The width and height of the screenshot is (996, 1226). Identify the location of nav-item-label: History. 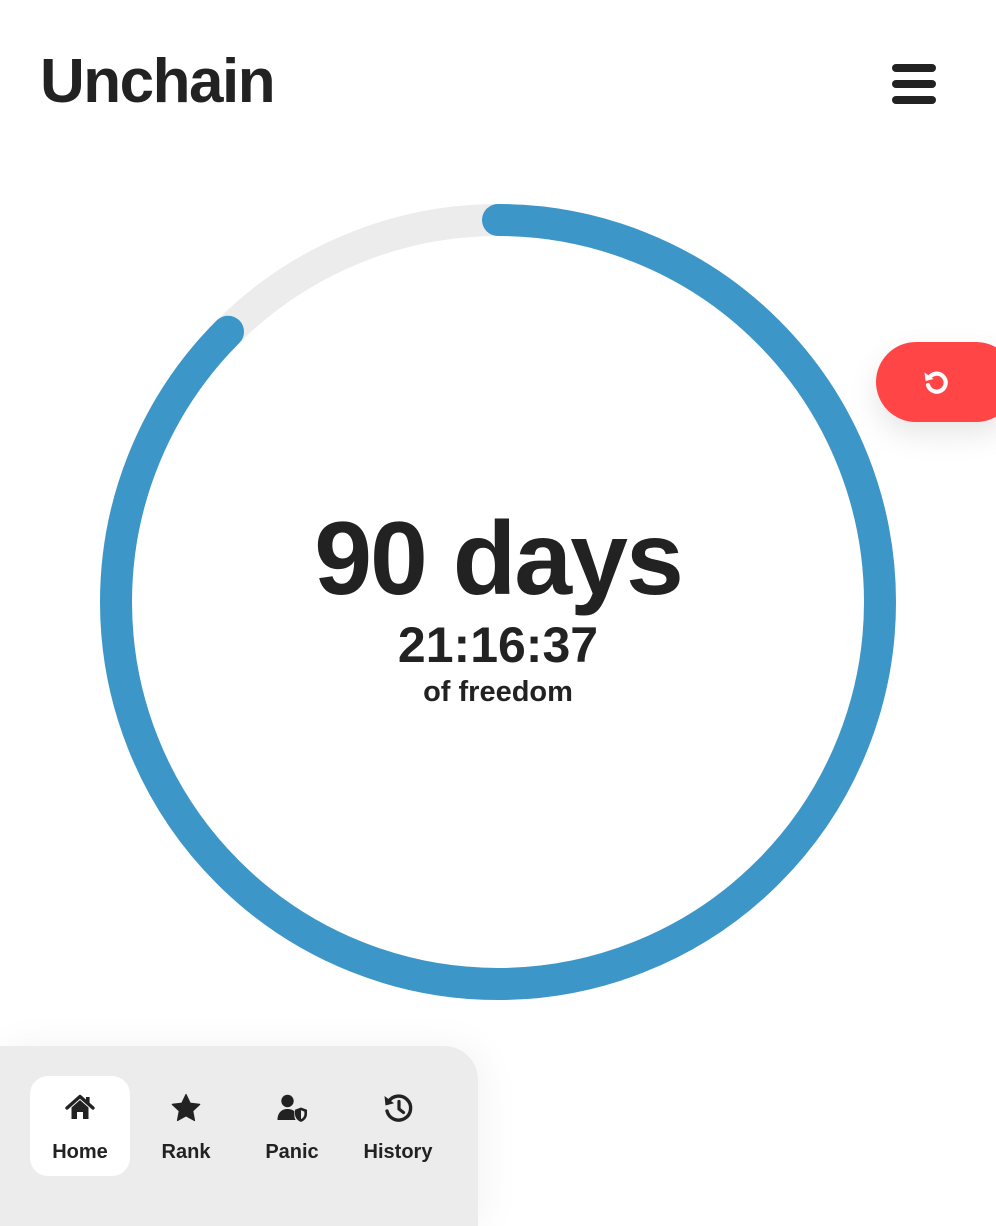
(398, 1152).